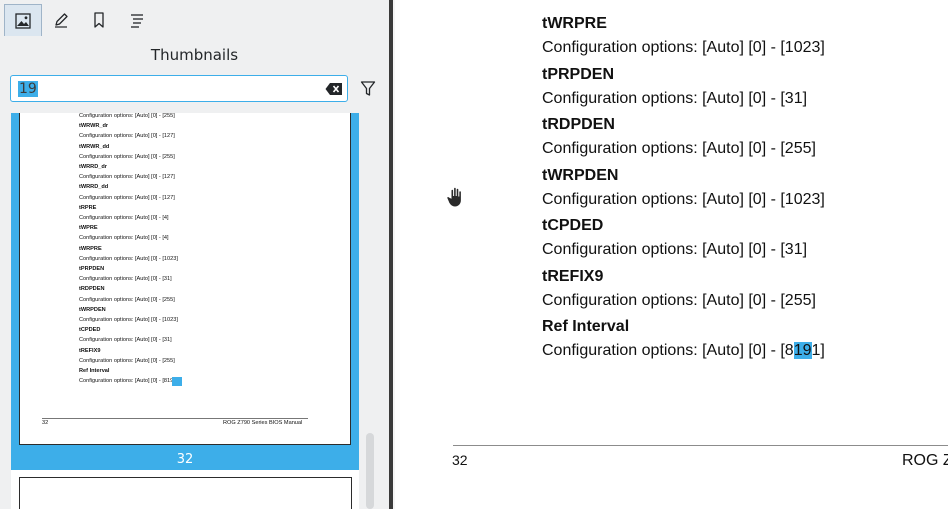 This screenshot has height=509, width=948. I want to click on thumbnail-footer-title: ROG Z790 Series BIOS Manual, so click(263, 423).